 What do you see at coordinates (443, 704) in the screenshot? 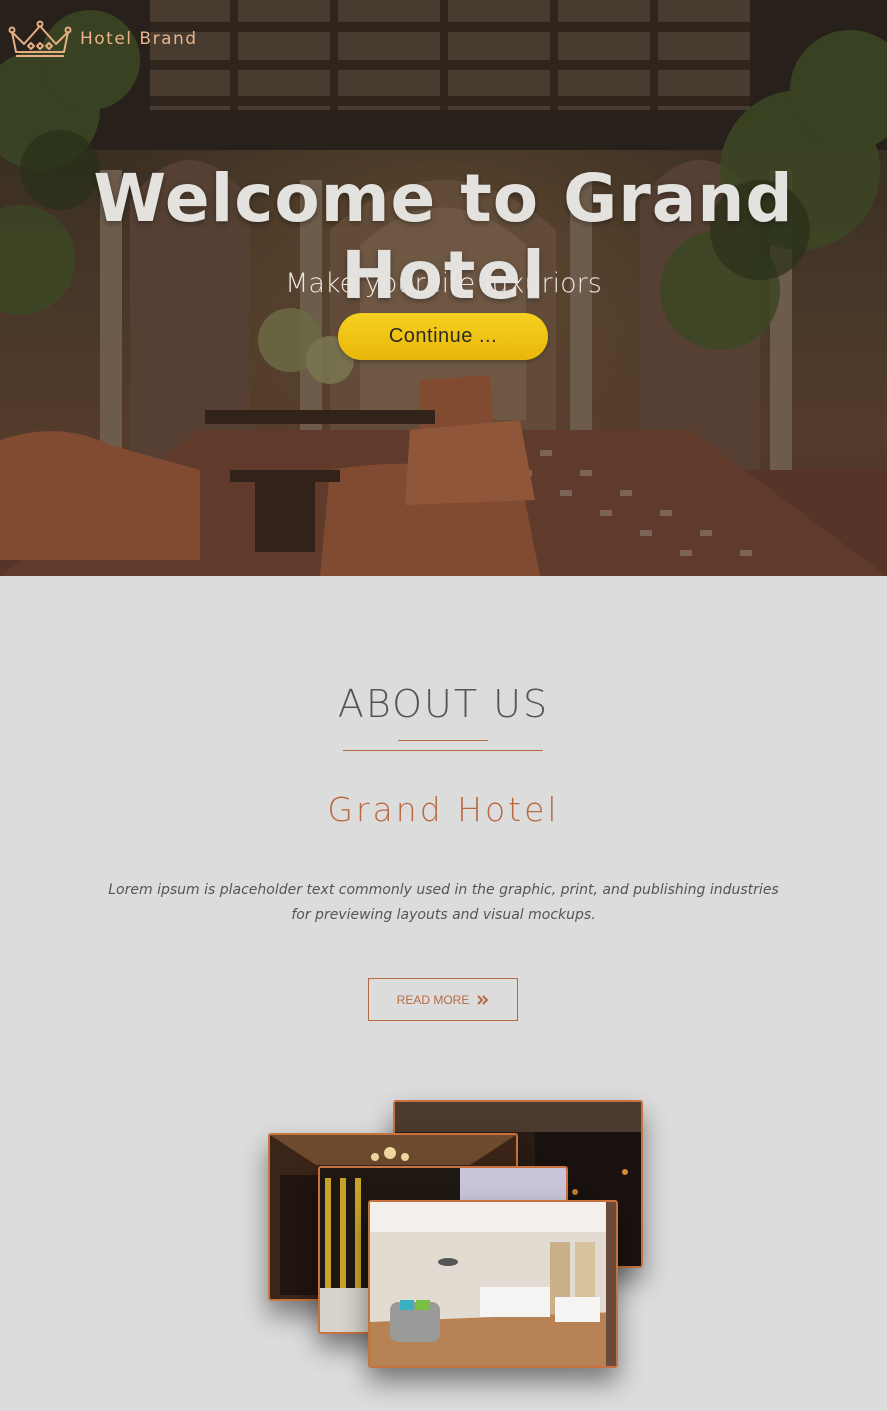
I see `about-heading: ABOUT US` at bounding box center [443, 704].